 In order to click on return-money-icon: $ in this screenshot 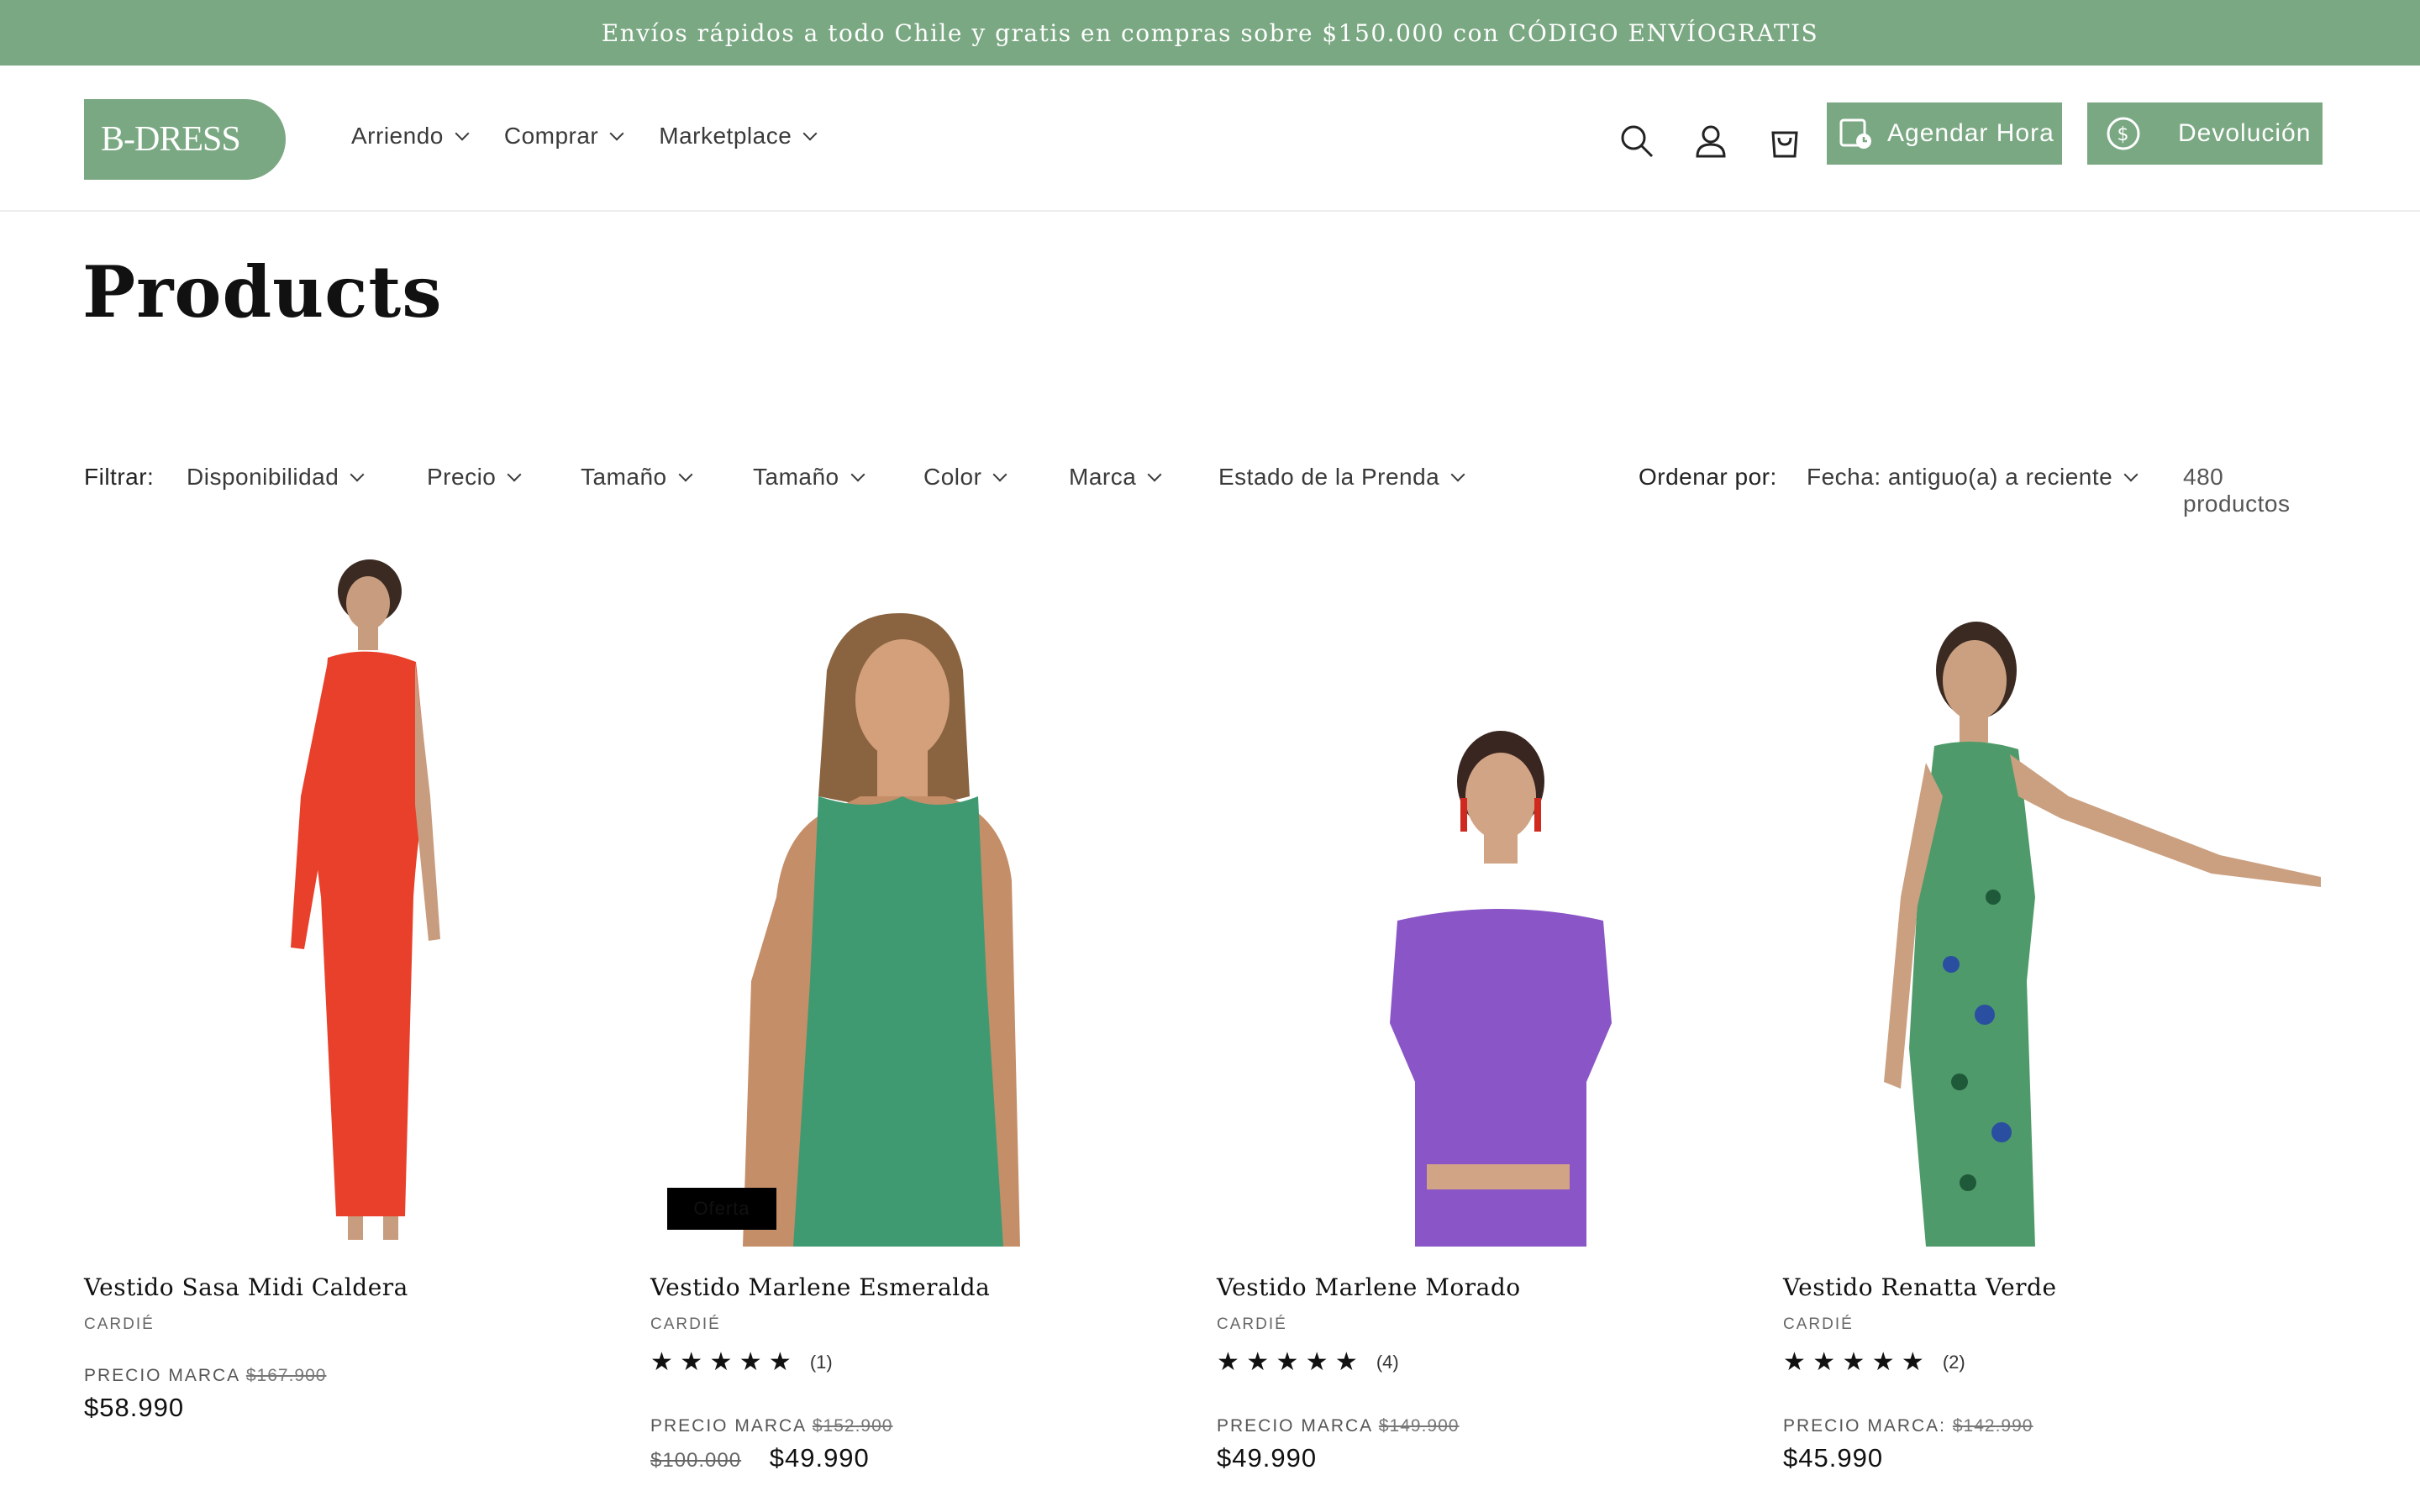, I will do `click(2123, 133)`.